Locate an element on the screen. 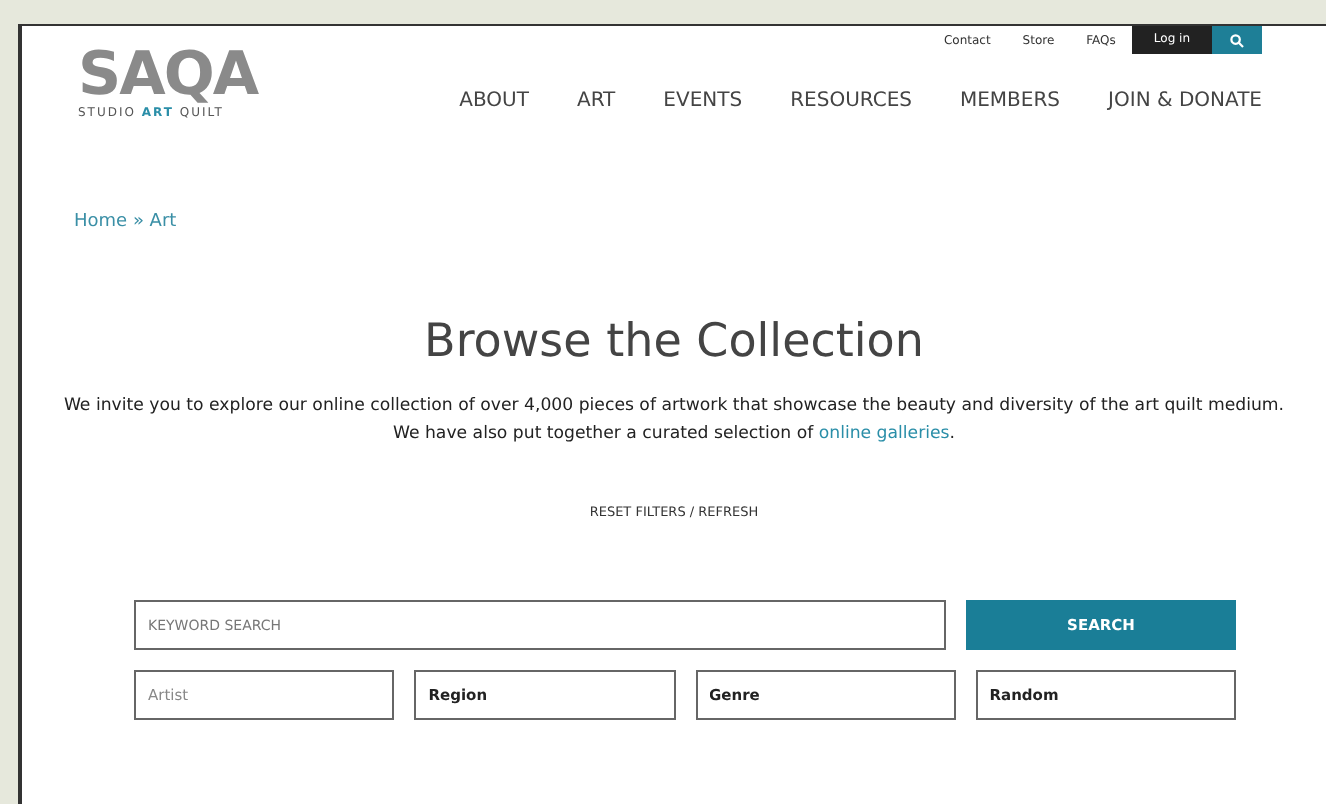 This screenshot has height=804, width=1326. nav-link: EVENTS is located at coordinates (703, 101).